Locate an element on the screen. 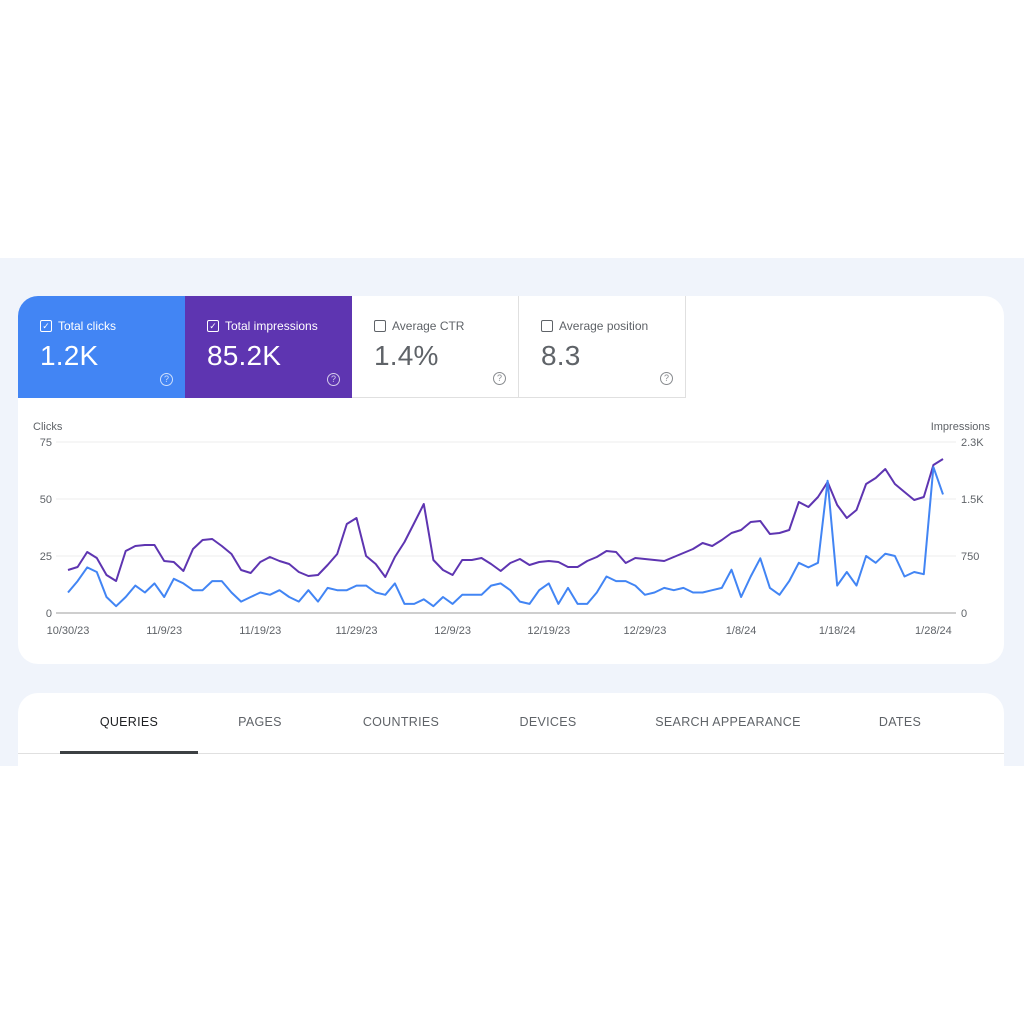 This screenshot has height=1024, width=1024. metric-card-average-ctr: Average CTR 1.4%? is located at coordinates (435, 347).